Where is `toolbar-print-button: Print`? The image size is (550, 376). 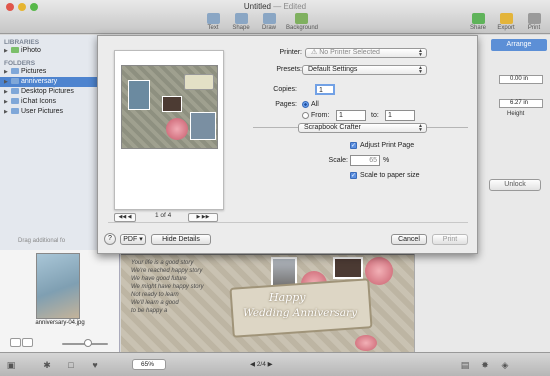
toolbar-print-button: Print is located at coordinates (534, 22).